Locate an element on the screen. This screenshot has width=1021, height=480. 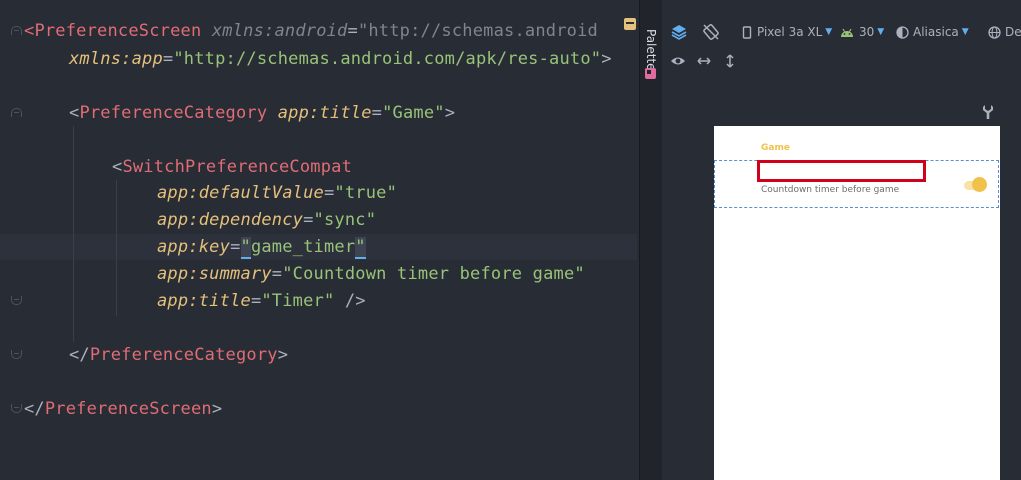
android-icon is located at coordinates (847, 32).